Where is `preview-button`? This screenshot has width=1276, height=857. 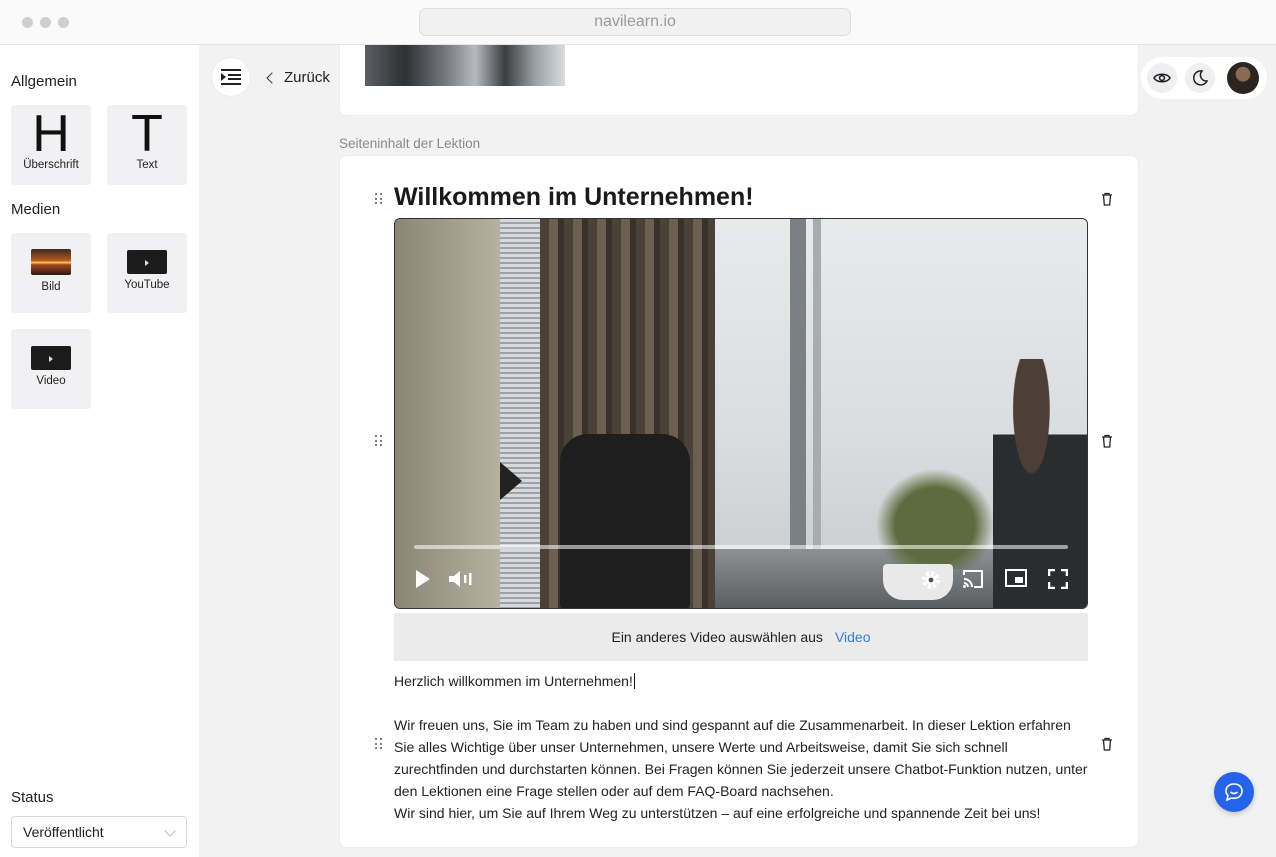
preview-button is located at coordinates (1162, 78).